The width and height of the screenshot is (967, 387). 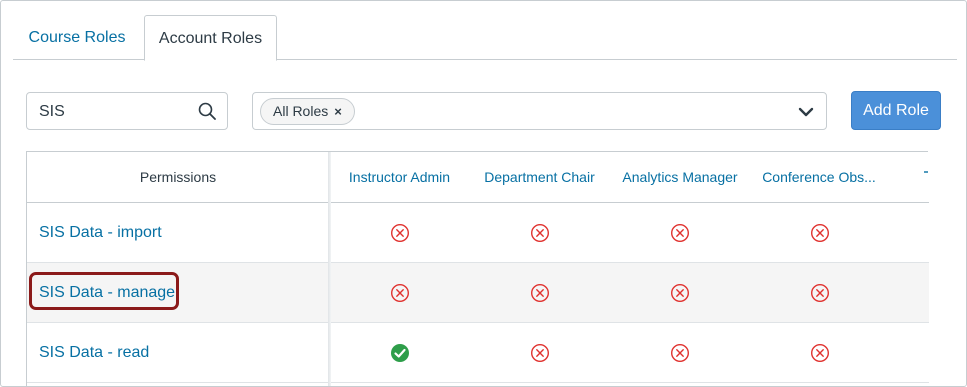 I want to click on permission-link: SIS Data - read, so click(x=94, y=353).